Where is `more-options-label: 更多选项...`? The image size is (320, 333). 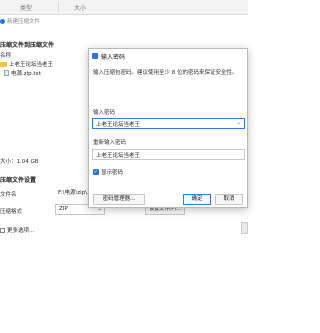 more-options-label: 更多选项... is located at coordinates (21, 231).